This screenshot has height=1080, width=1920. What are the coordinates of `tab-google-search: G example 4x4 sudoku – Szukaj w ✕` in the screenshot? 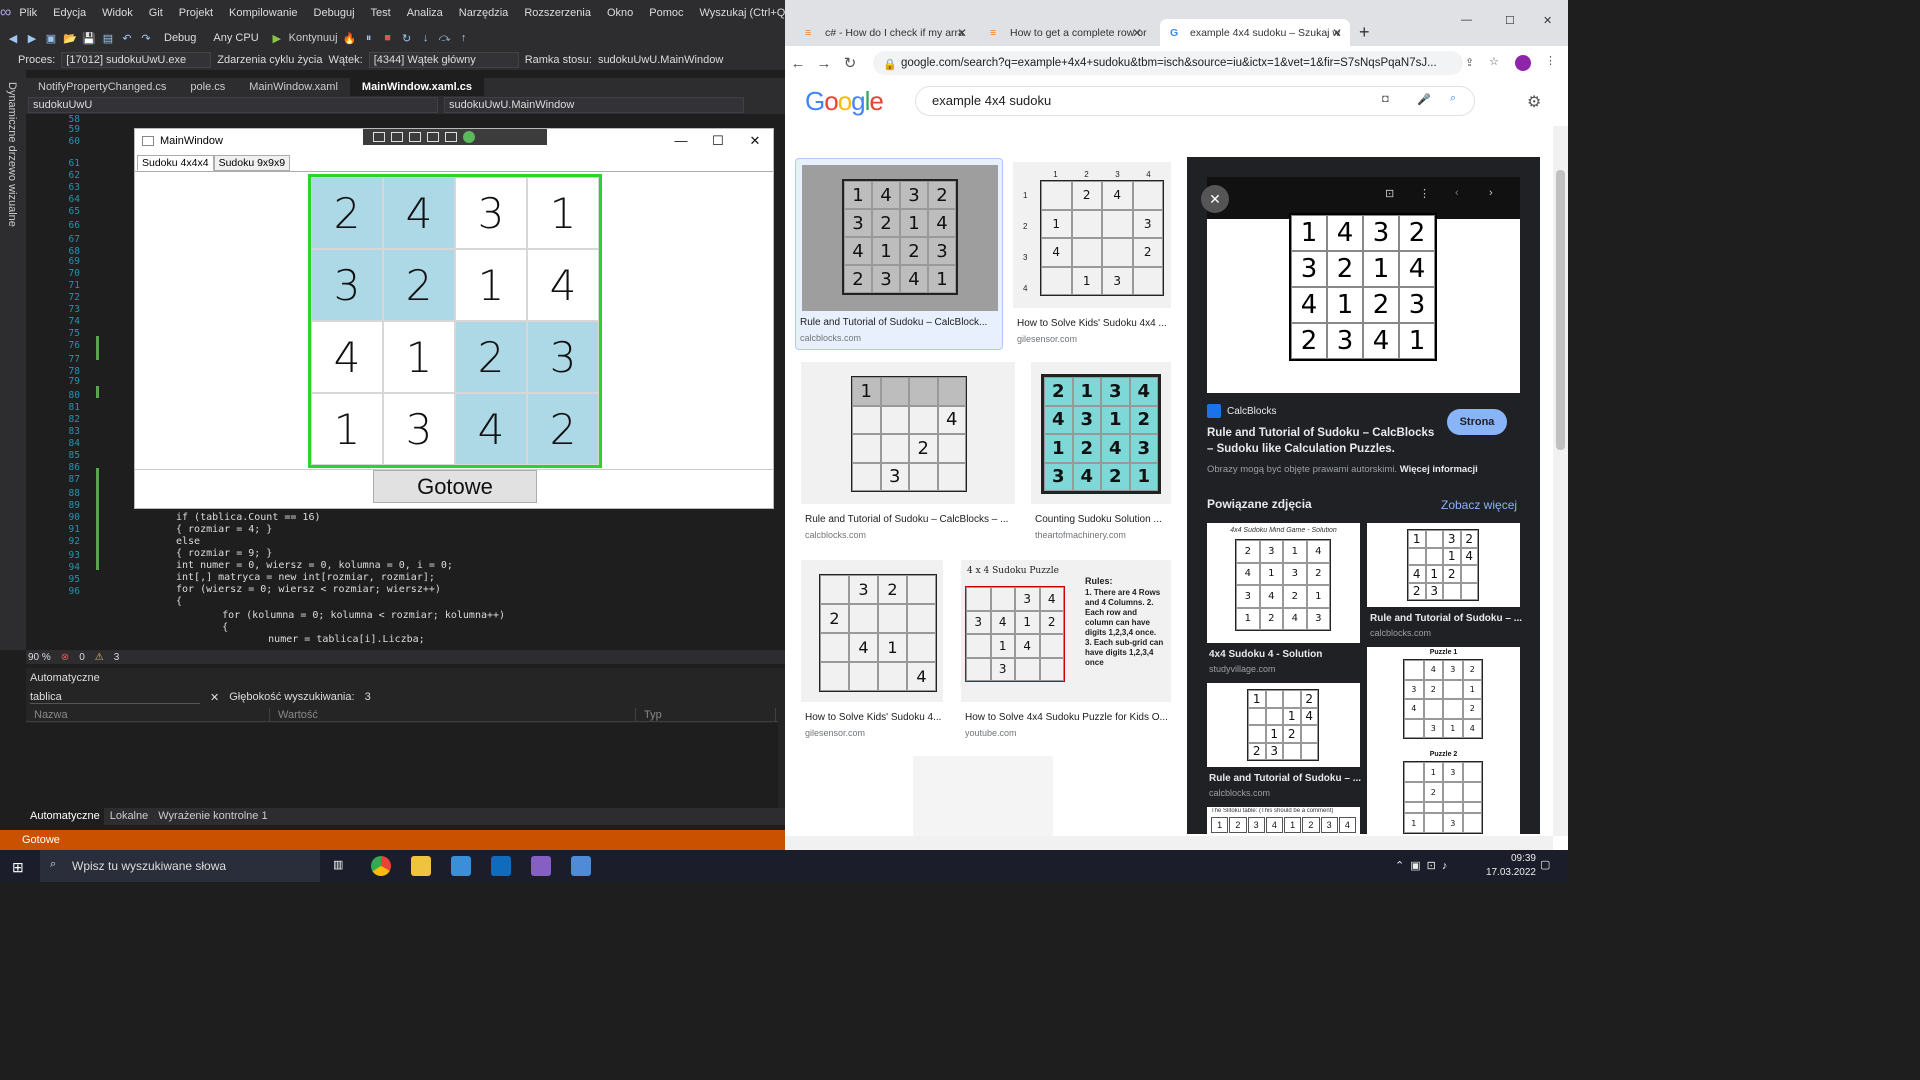 It's located at (1255, 32).